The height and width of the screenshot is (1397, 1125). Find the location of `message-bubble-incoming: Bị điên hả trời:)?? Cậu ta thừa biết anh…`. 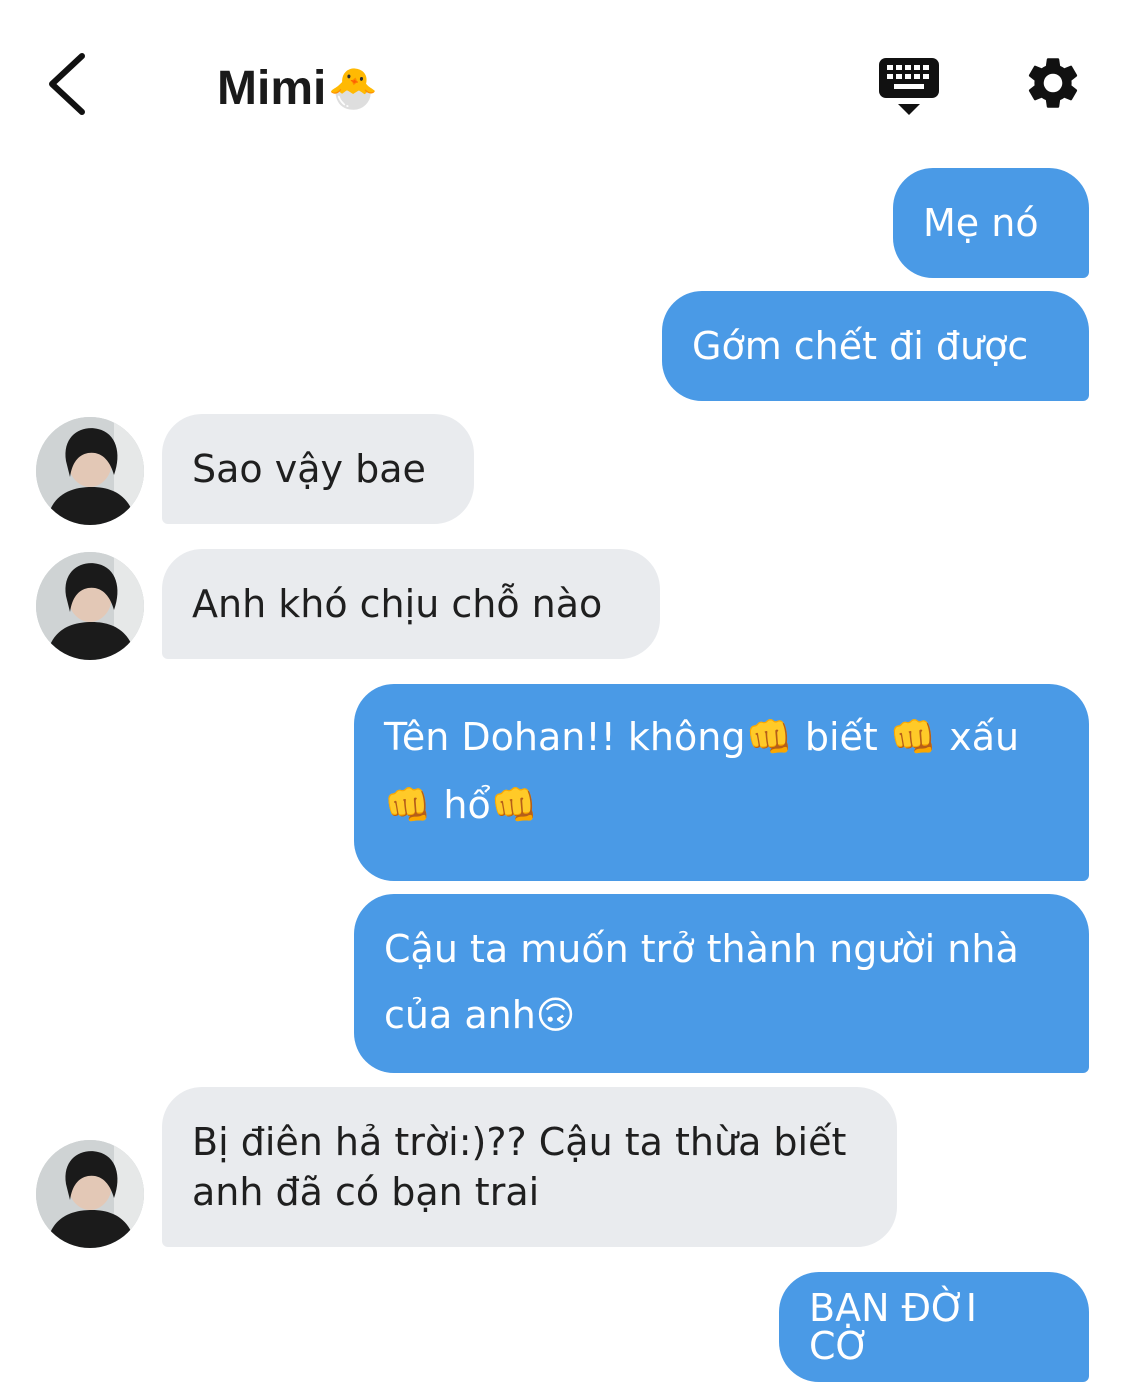

message-bubble-incoming: Bị điên hả trời:)?? Cậu ta thừa biết anh… is located at coordinates (529, 1167).